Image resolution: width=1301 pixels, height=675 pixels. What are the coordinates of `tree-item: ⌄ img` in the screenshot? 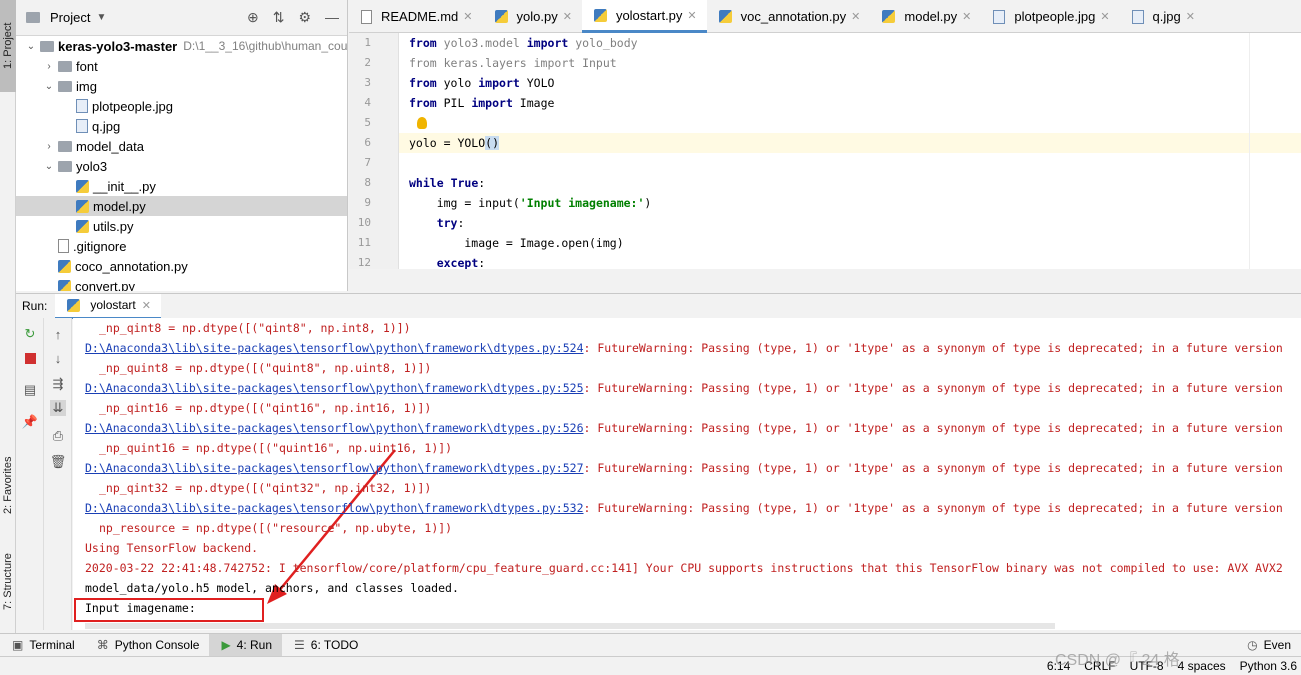 It's located at (181, 86).